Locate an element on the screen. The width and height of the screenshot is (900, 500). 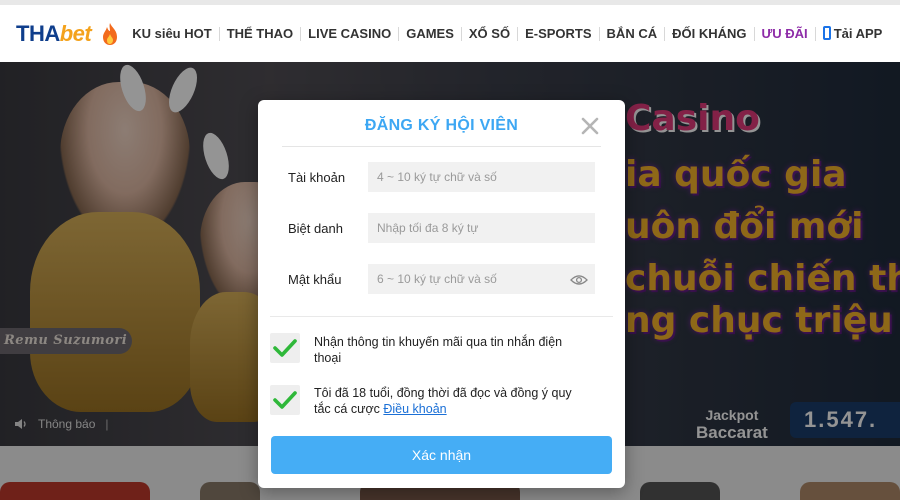
title-divider is located at coordinates (441, 146).